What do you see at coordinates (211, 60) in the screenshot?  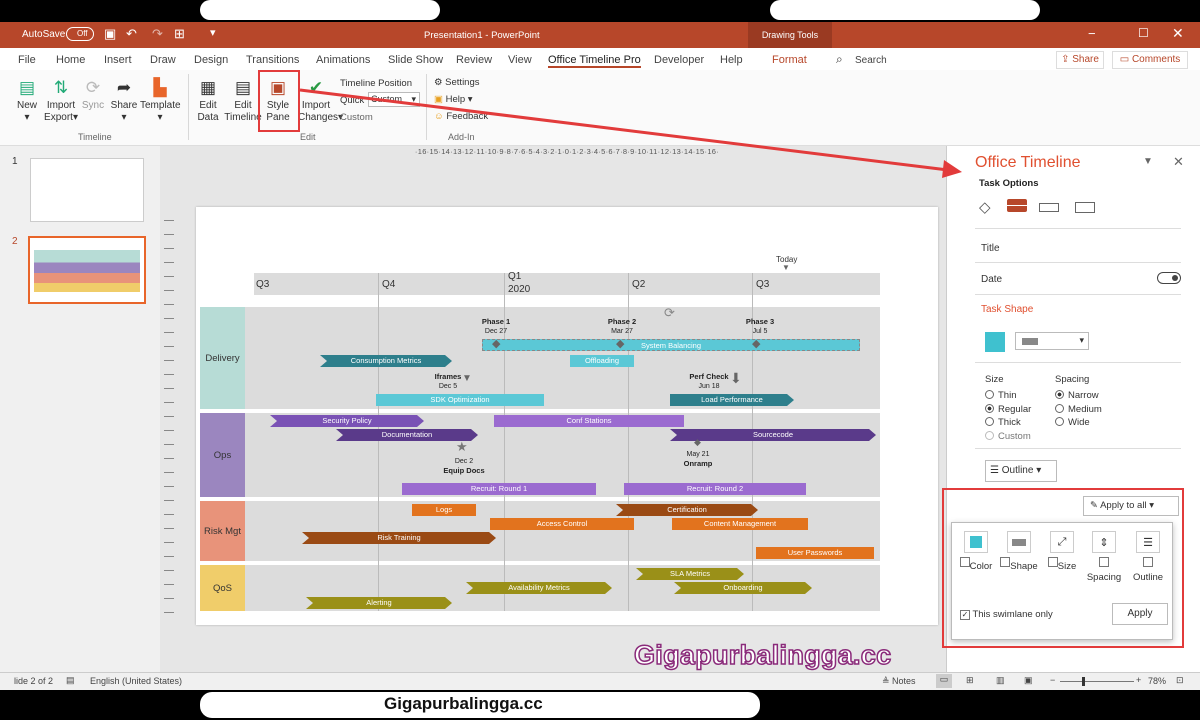 I see `tab-design: Design` at bounding box center [211, 60].